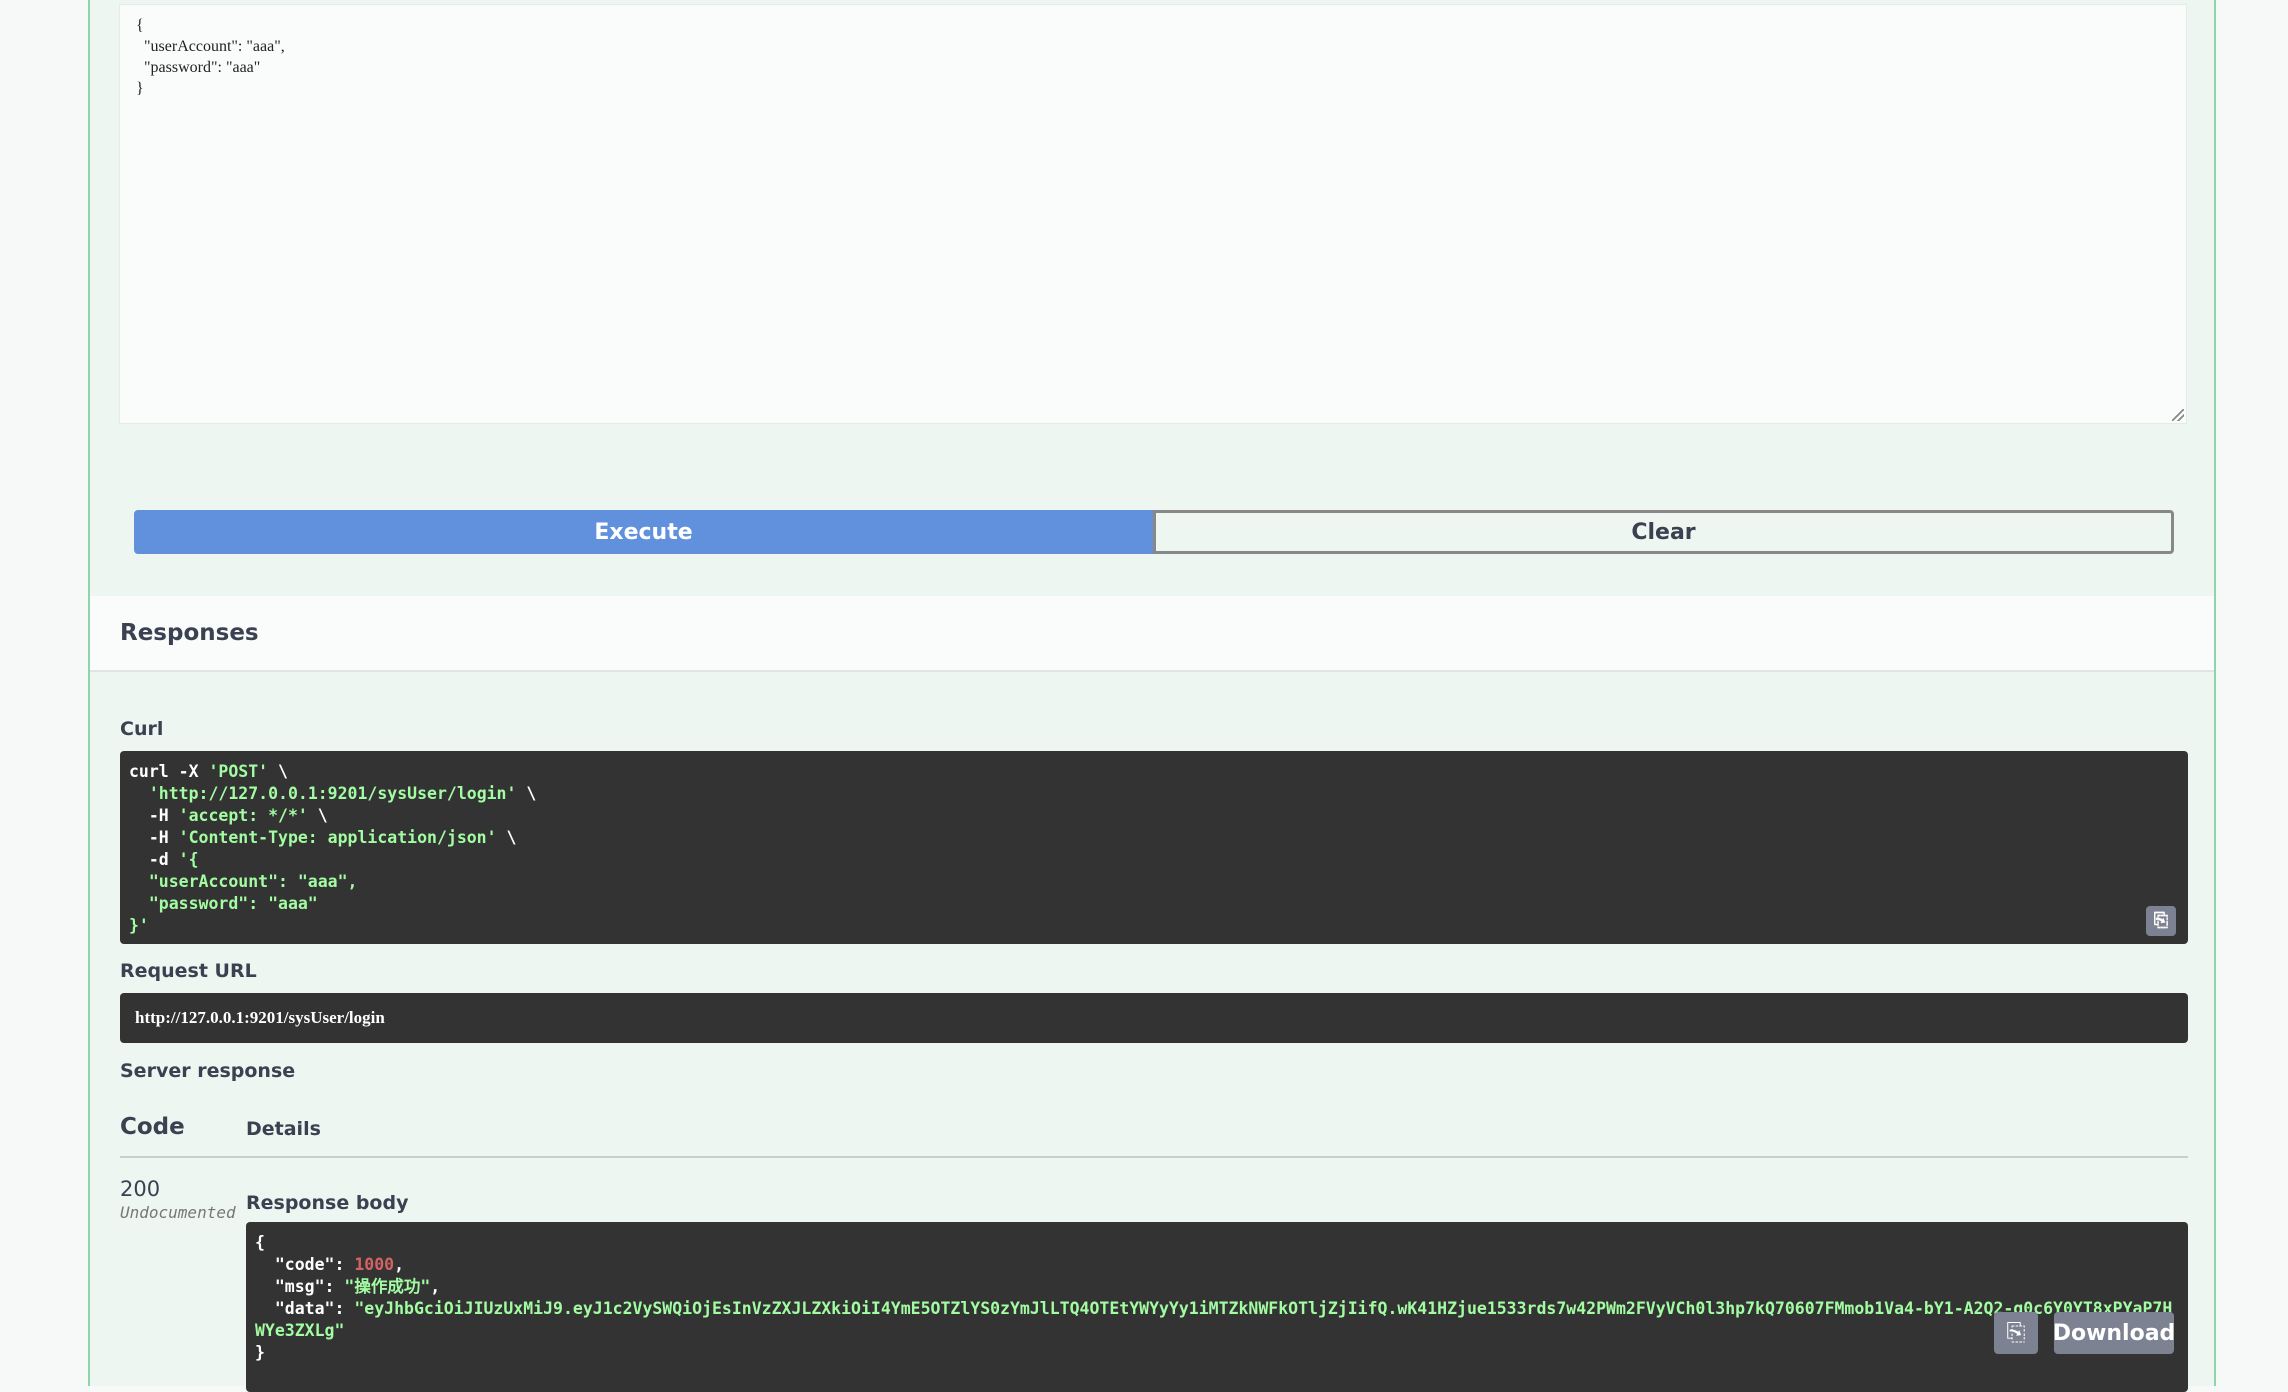  What do you see at coordinates (178, 1212) in the screenshot?
I see `status-note: Undocumented` at bounding box center [178, 1212].